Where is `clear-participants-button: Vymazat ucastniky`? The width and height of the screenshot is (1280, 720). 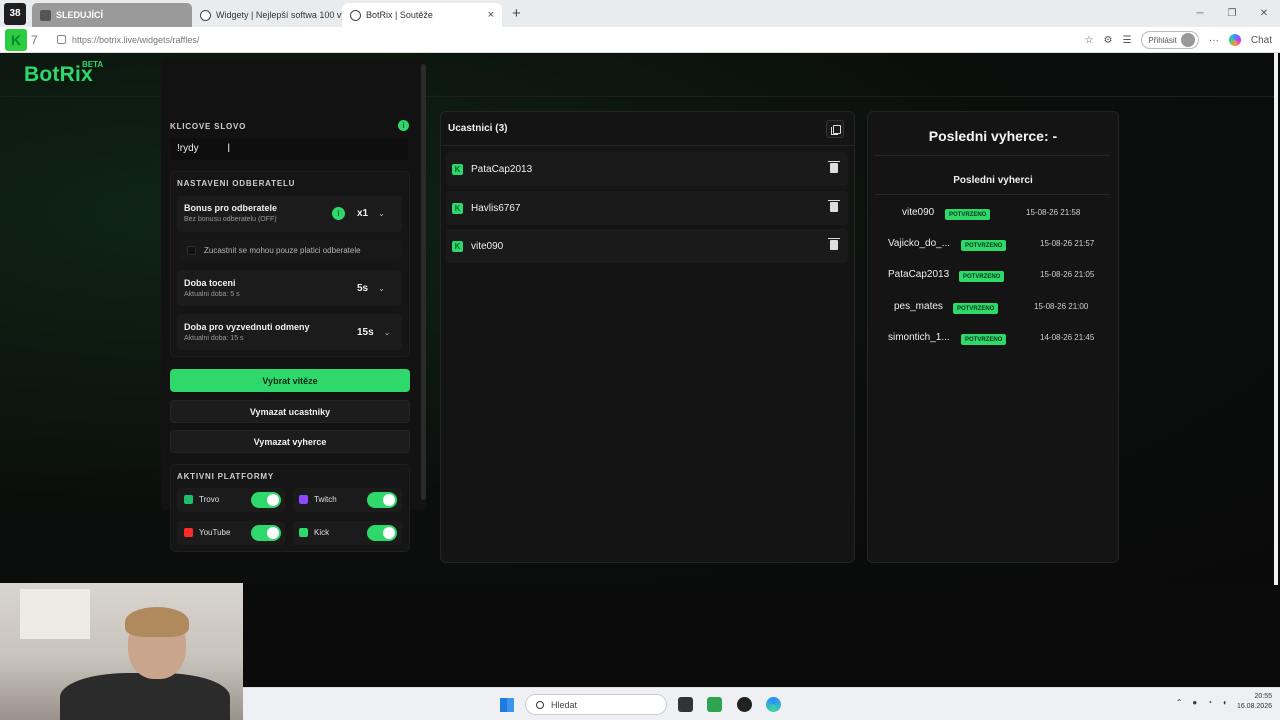 clear-participants-button: Vymazat ucastniky is located at coordinates (290, 411).